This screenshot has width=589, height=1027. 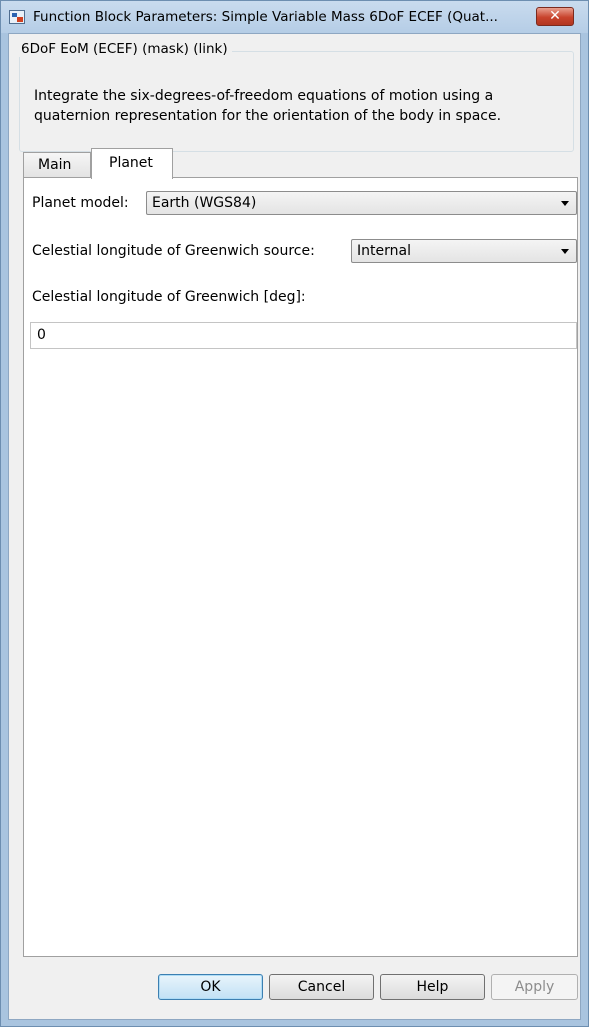 What do you see at coordinates (204, 203) in the screenshot?
I see `planet-model-value: Earth (WGS84)` at bounding box center [204, 203].